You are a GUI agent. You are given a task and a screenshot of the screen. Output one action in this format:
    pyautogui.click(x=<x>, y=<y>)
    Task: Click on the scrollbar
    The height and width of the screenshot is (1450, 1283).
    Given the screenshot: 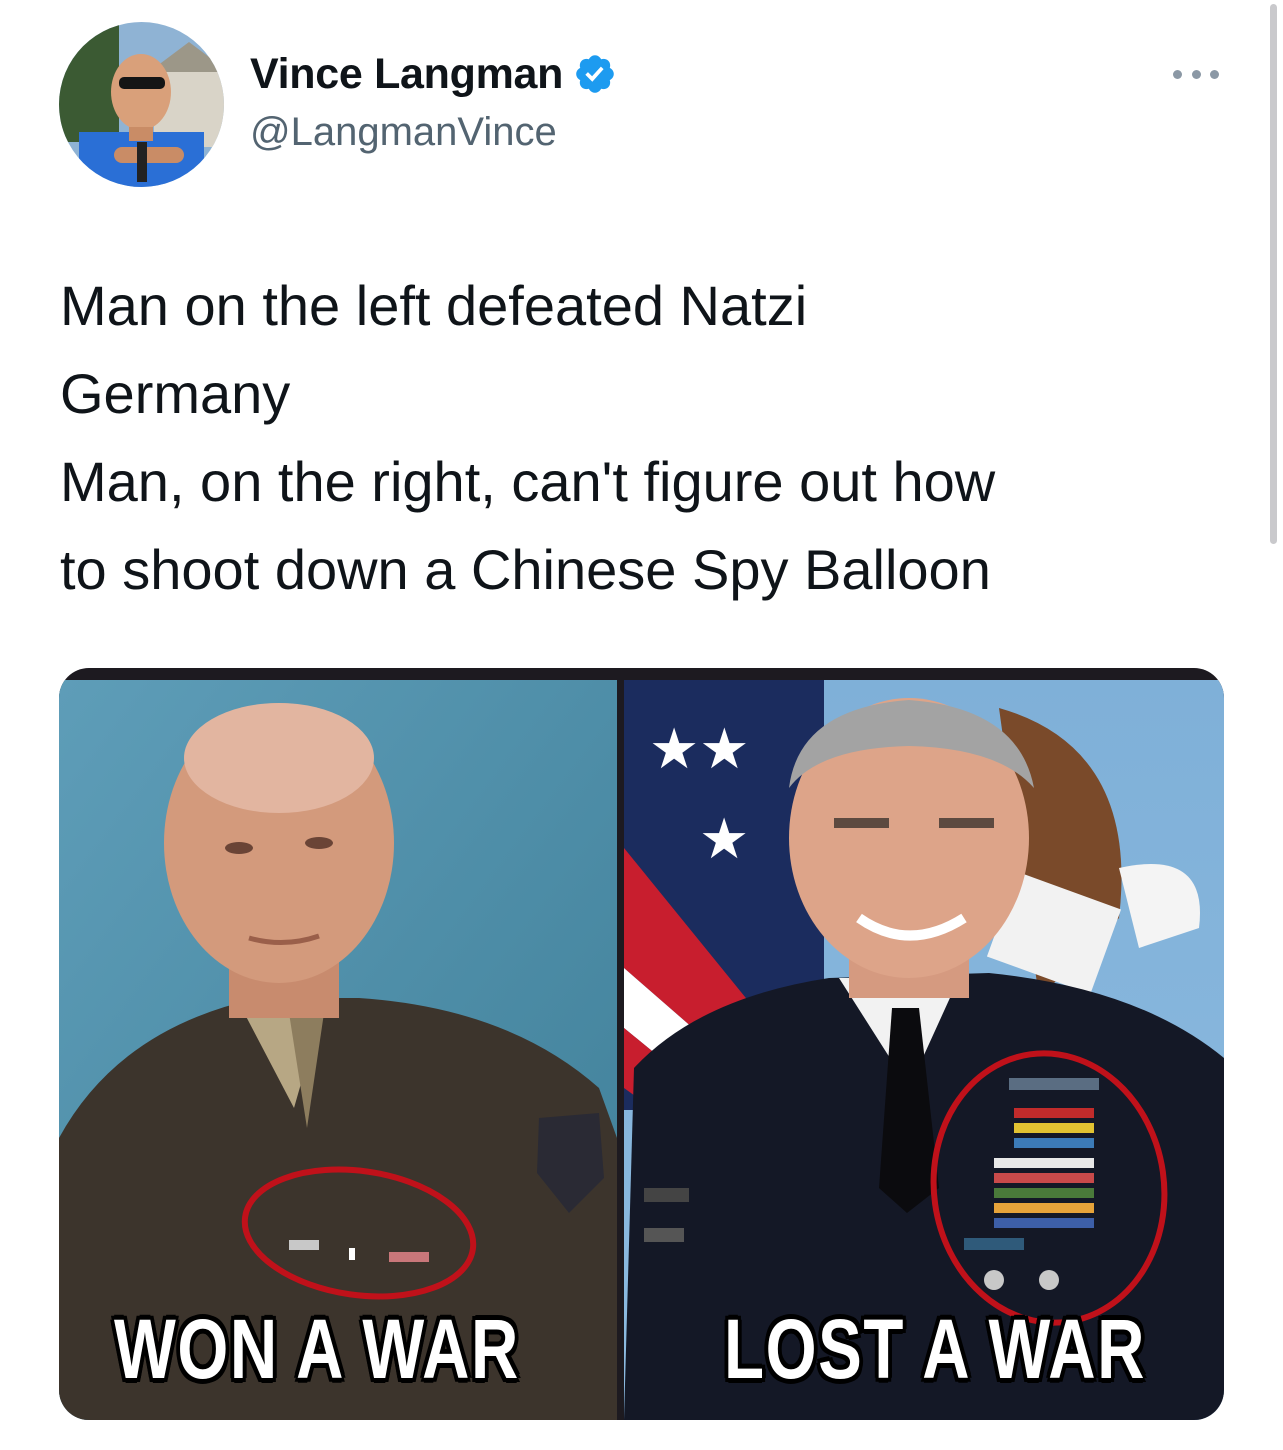 What is the action you would take?
    pyautogui.click(x=1273, y=274)
    